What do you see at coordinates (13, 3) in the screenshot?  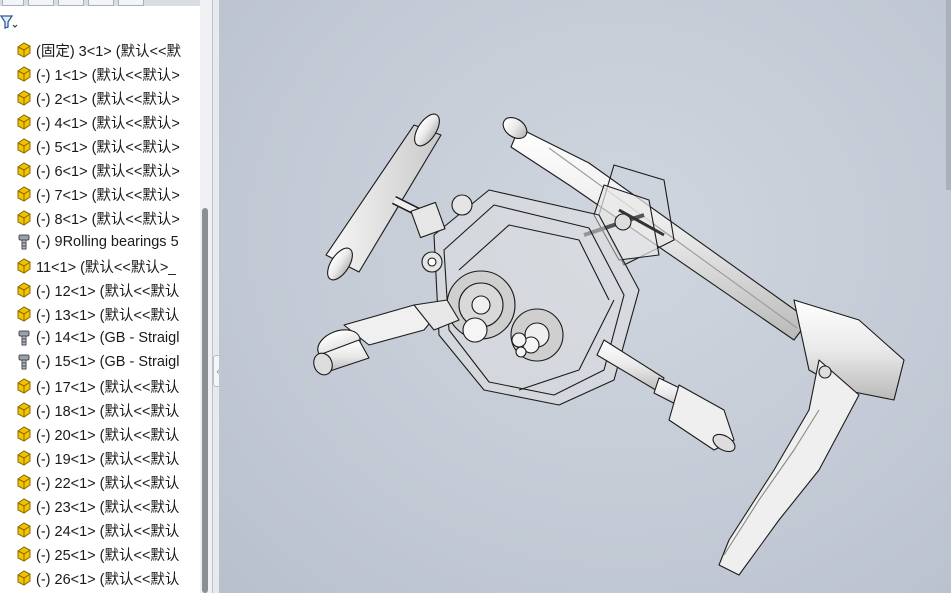 I see `tab-feature-manager` at bounding box center [13, 3].